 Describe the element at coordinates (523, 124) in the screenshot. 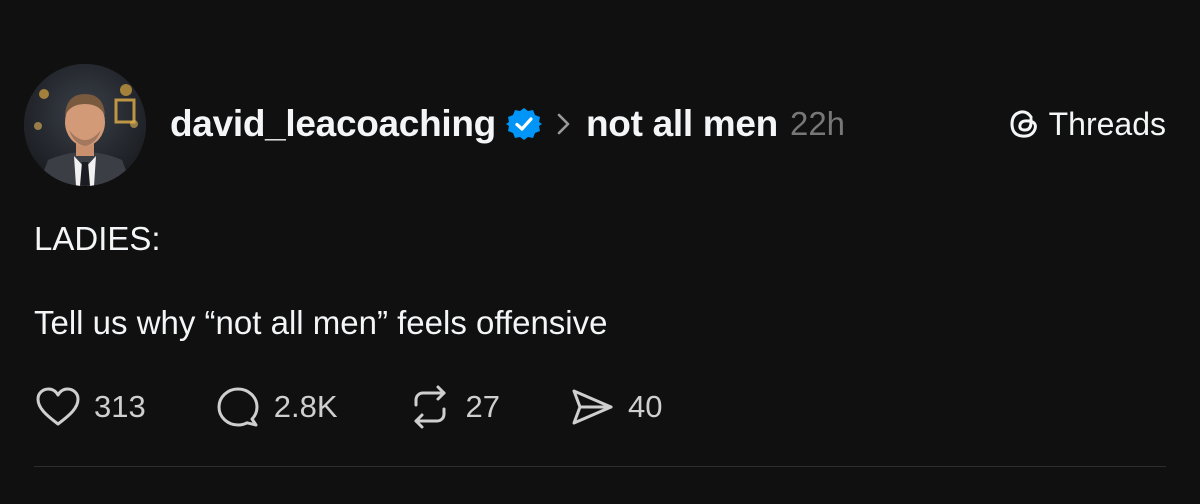

I see `verified-badge-icon` at that location.